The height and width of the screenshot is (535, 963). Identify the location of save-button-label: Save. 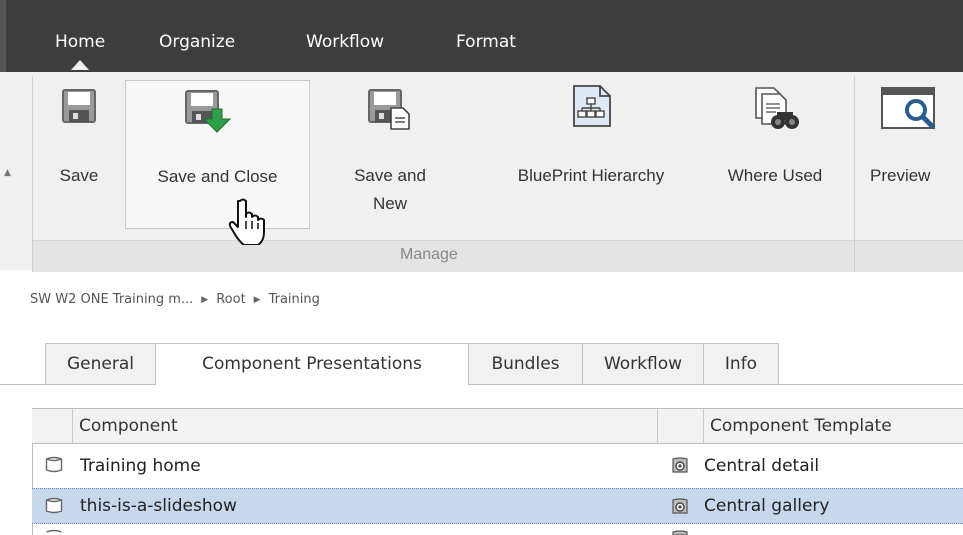
(79, 175).